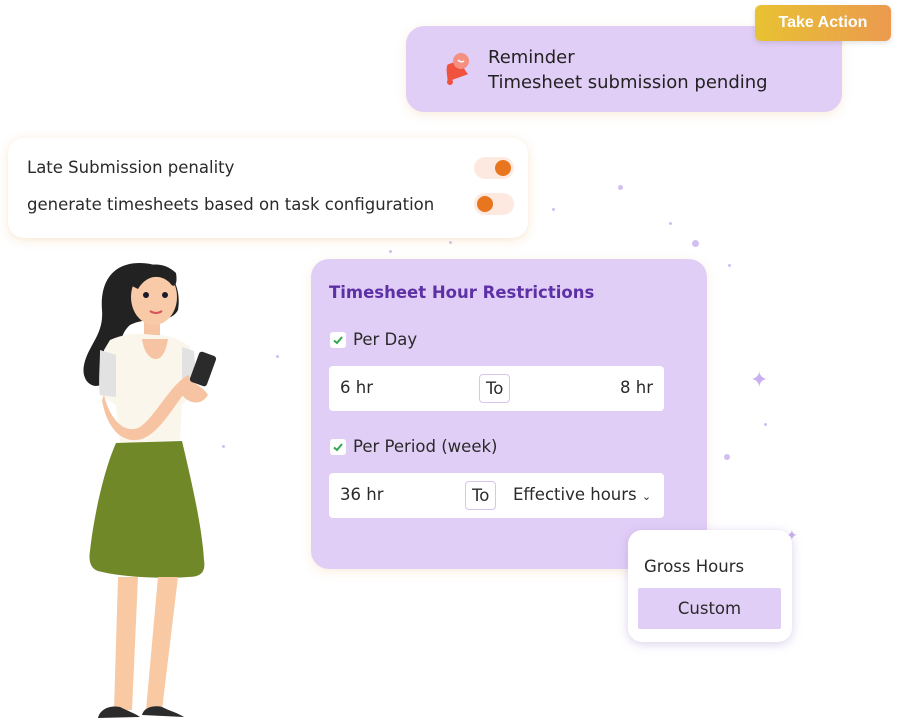  Describe the element at coordinates (361, 494) in the screenshot. I see `per-period-from-input: 36 hr` at that location.